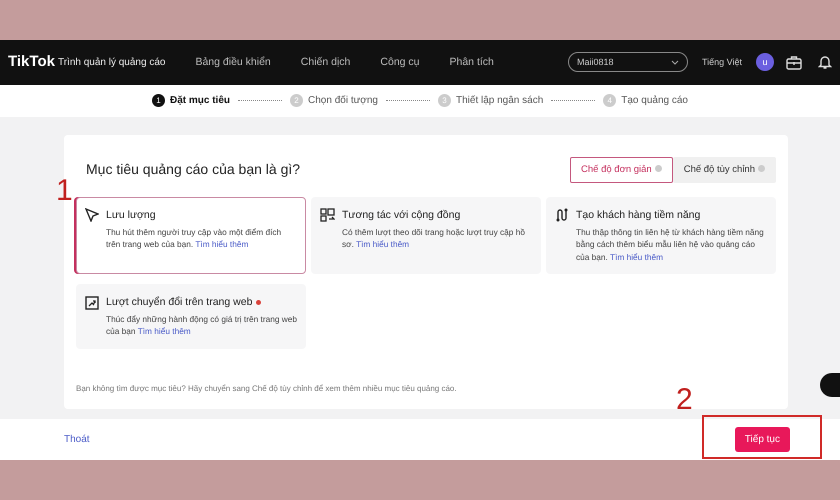  What do you see at coordinates (31, 62) in the screenshot?
I see `logo: TikTok` at bounding box center [31, 62].